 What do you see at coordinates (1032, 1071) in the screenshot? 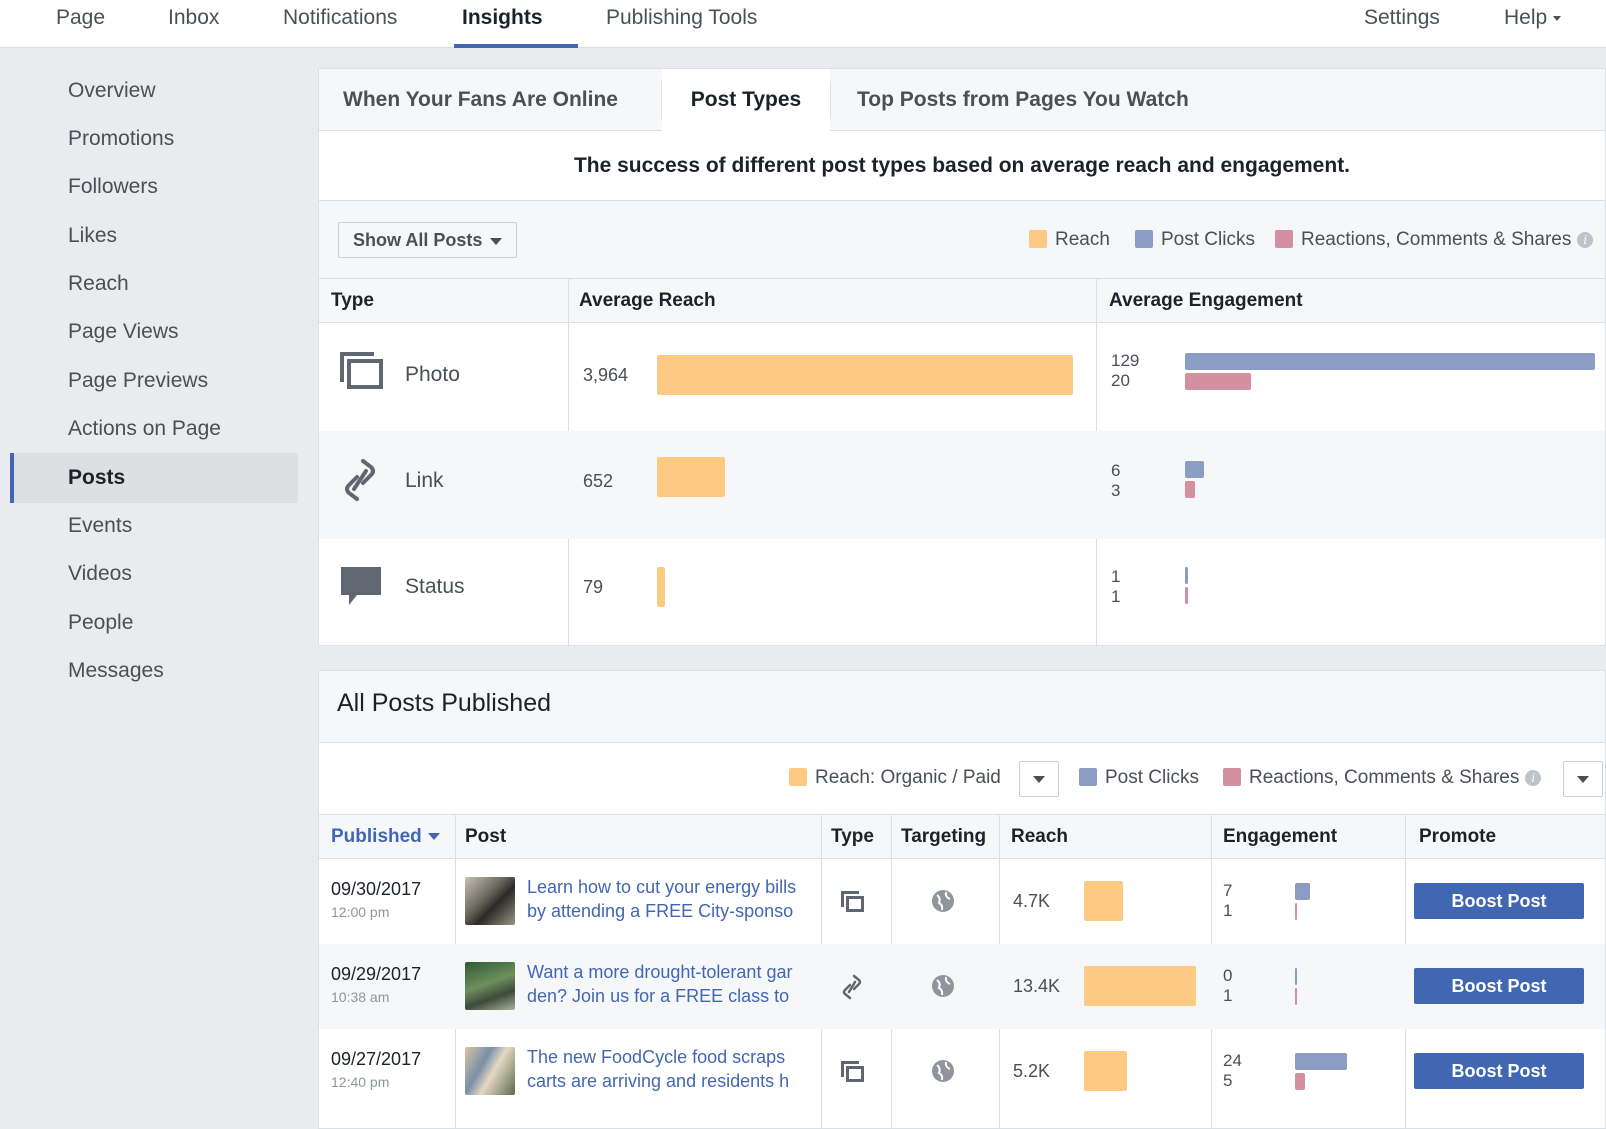
I see `reach-value: 5.2K` at bounding box center [1032, 1071].